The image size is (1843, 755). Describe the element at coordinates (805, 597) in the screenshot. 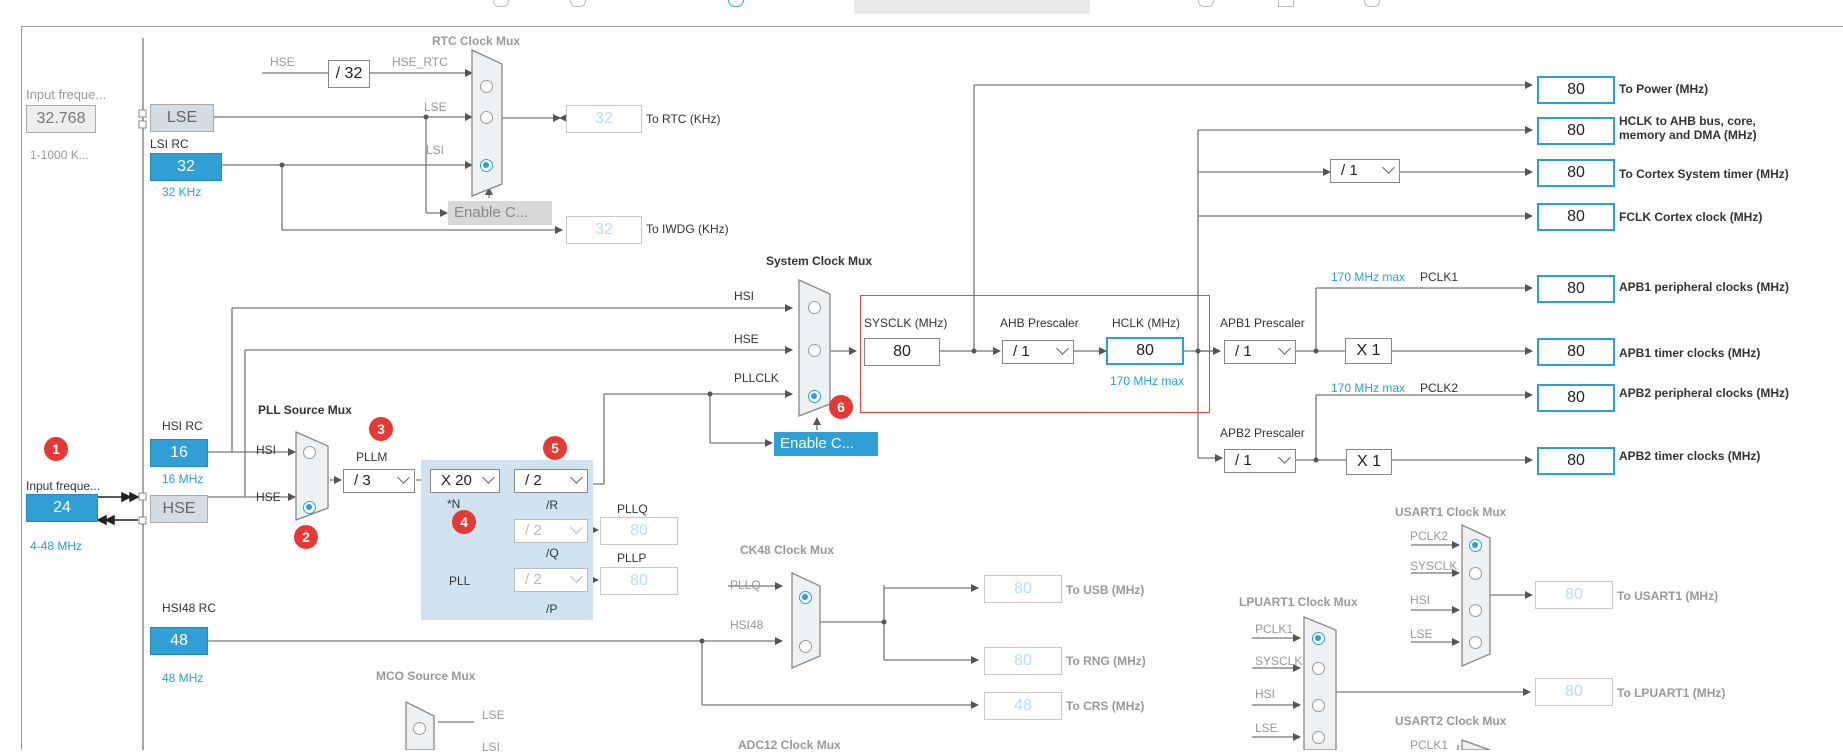

I see `ck48-pllq-radio` at that location.